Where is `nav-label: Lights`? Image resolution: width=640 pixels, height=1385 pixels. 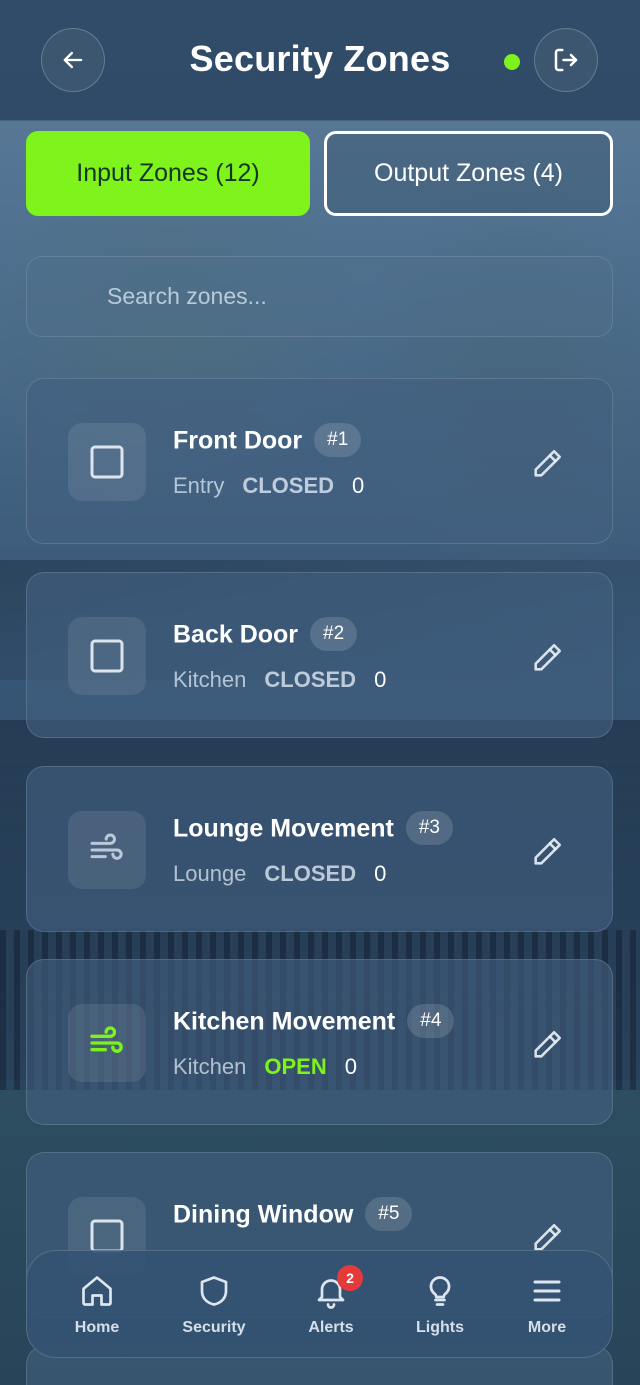 nav-label: Lights is located at coordinates (440, 1327).